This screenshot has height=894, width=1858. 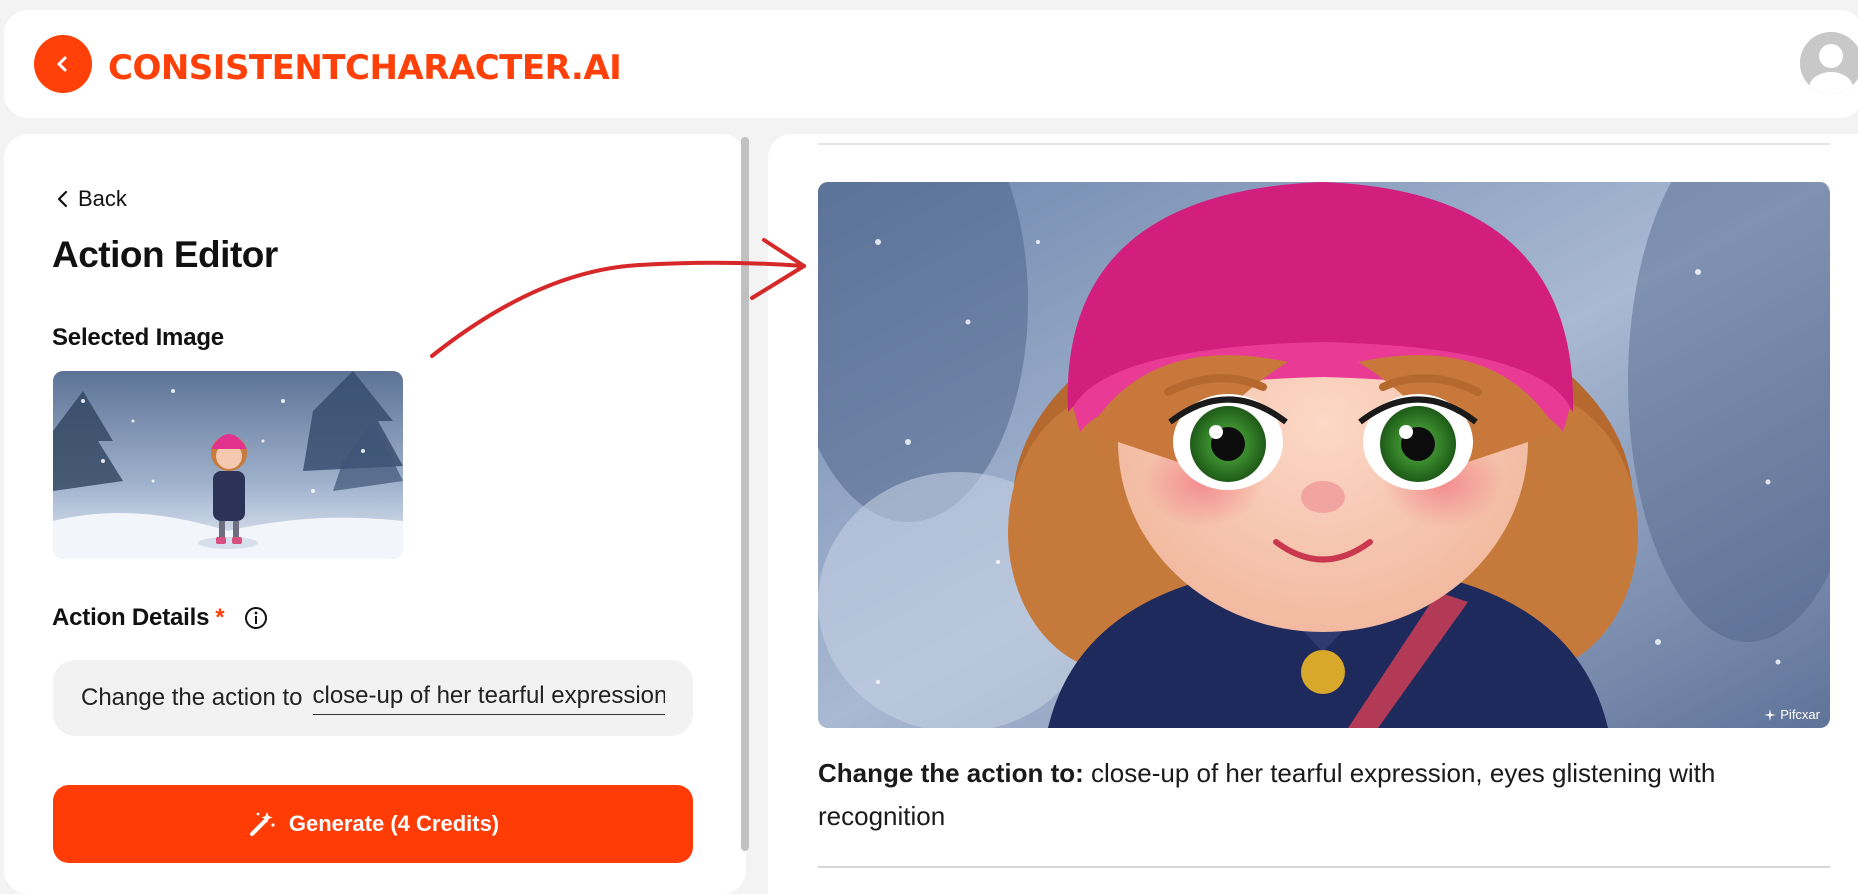 I want to click on watermark-text: Pifcxar, so click(x=1800, y=714).